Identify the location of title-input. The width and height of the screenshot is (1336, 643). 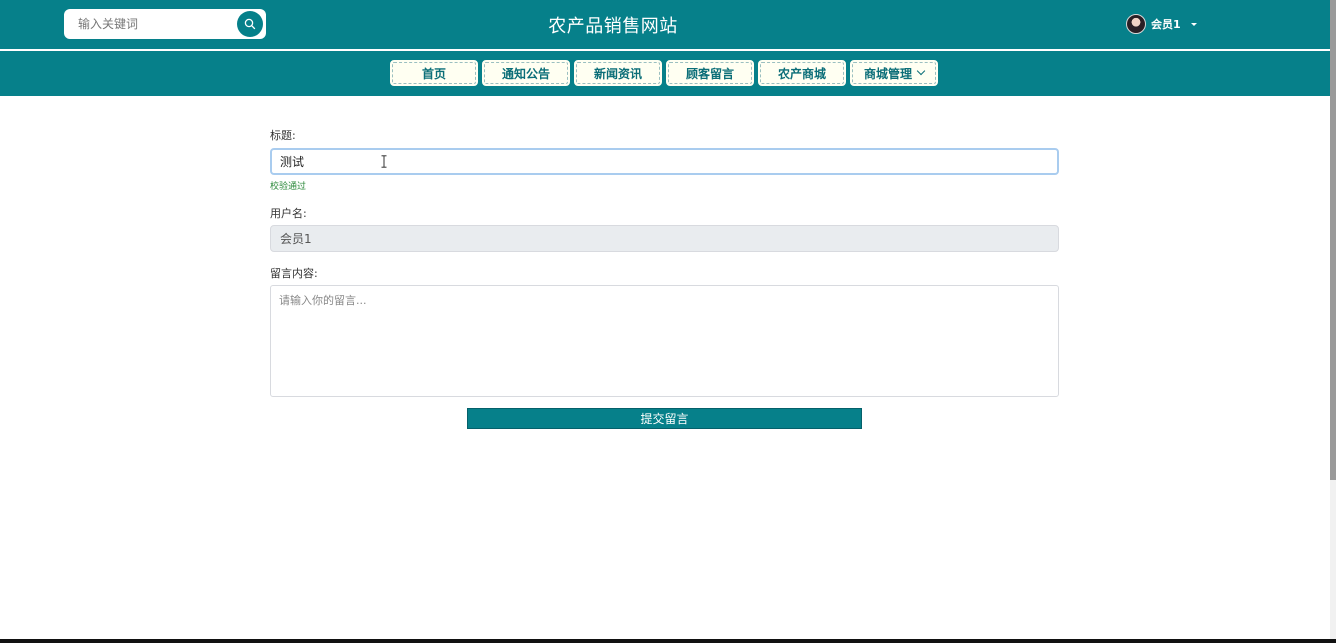
(664, 161).